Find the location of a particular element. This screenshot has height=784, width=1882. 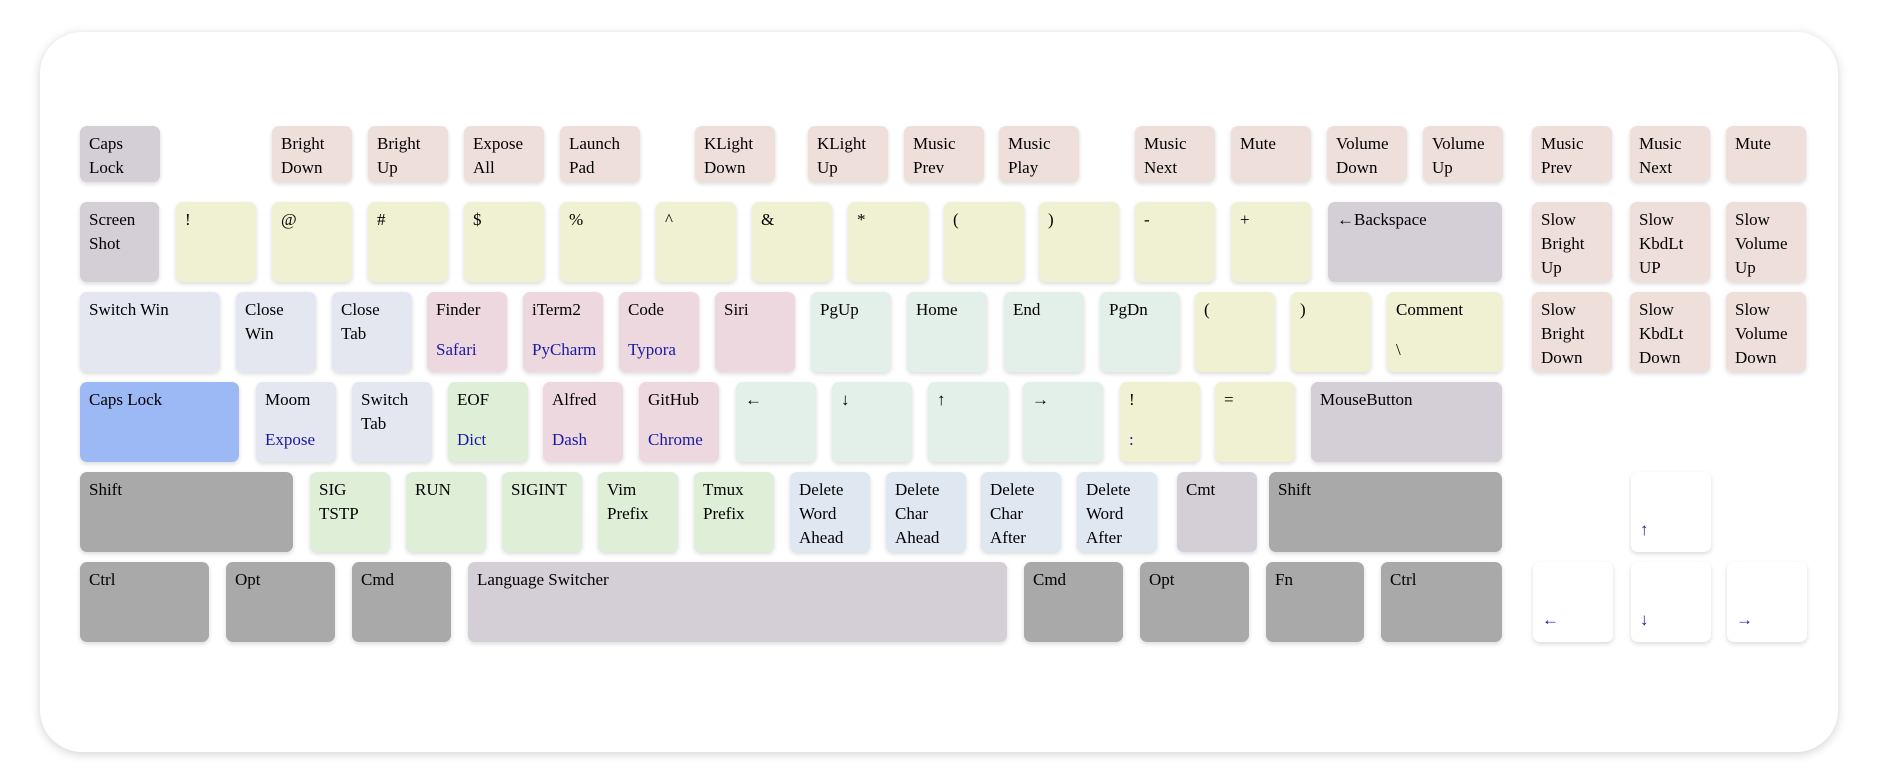

key-symbol: ! is located at coordinates (216, 242).